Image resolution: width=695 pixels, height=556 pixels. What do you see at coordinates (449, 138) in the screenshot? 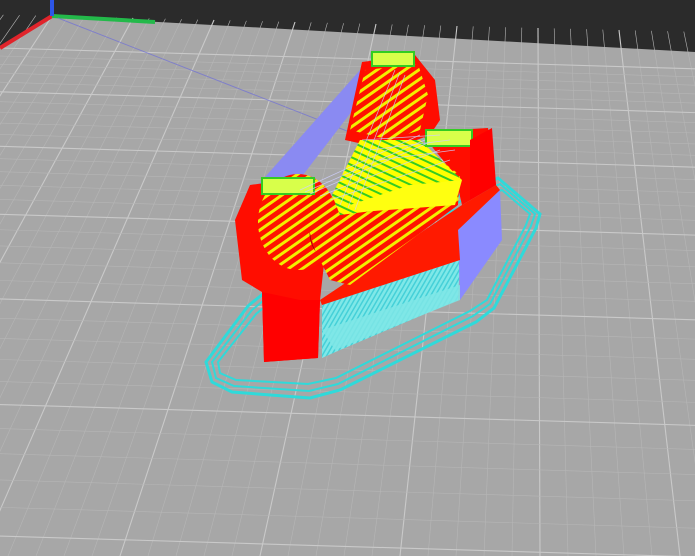
I see `top-pad-right` at bounding box center [449, 138].